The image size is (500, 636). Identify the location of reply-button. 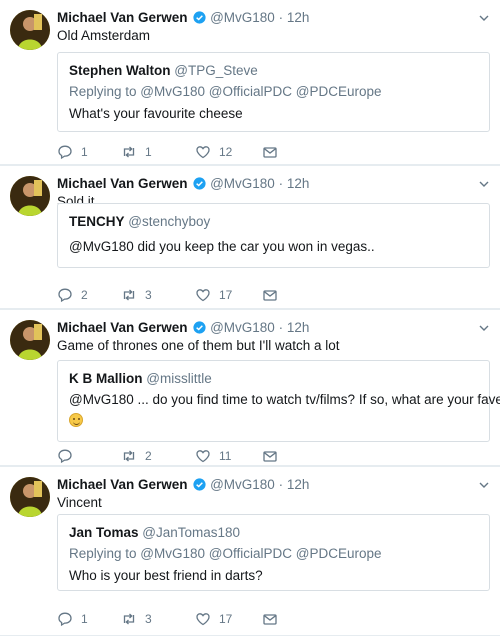
(69, 456).